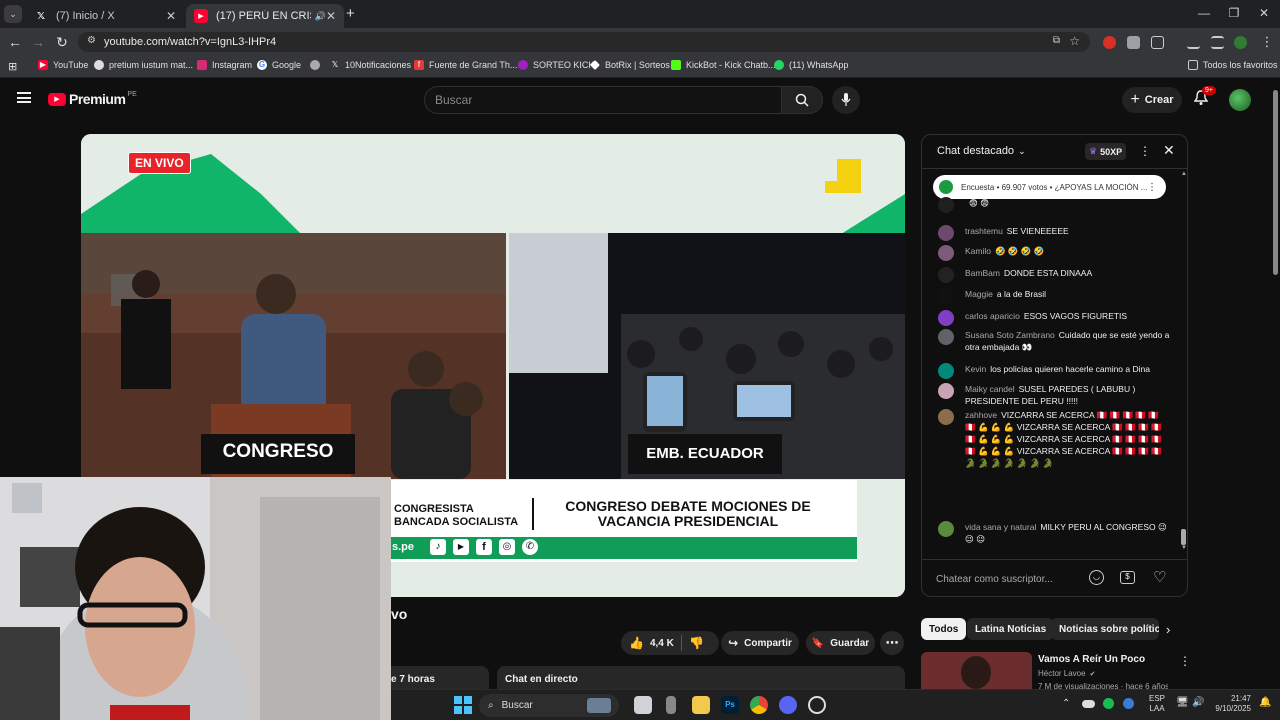 The height and width of the screenshot is (720, 1280). Describe the element at coordinates (1198, 702) in the screenshot. I see `volume-icon: 🔊` at that location.